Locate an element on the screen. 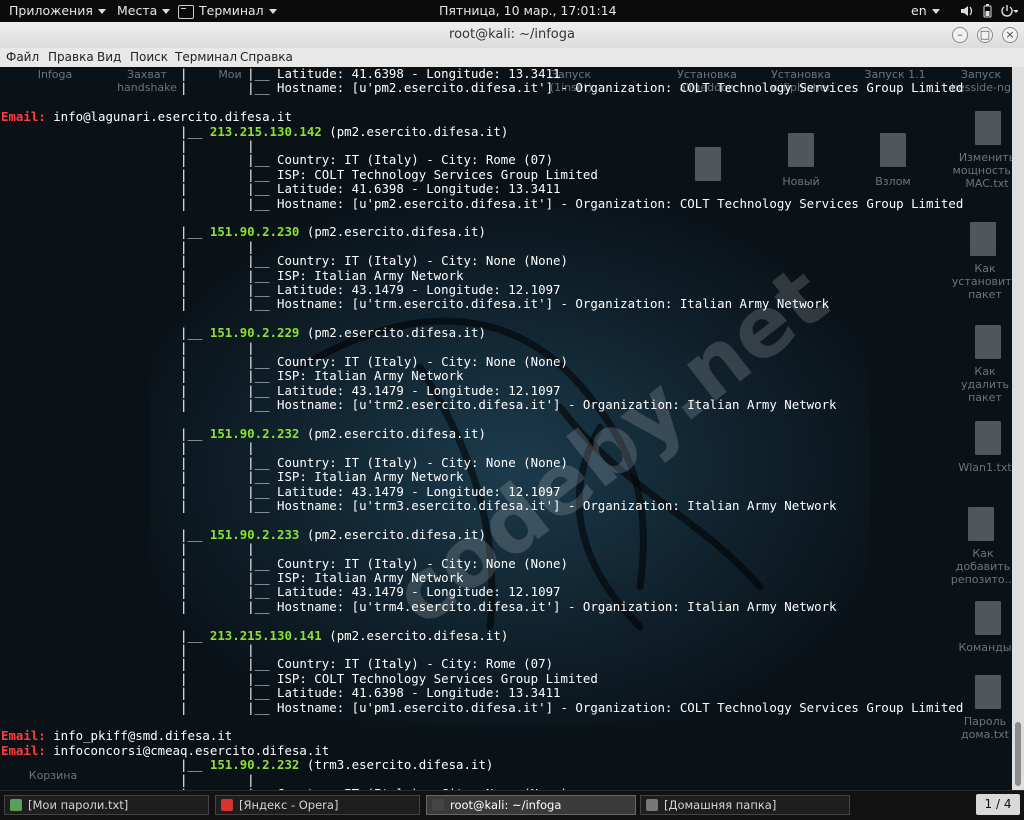  menu-file: Файл is located at coordinates (22, 57).